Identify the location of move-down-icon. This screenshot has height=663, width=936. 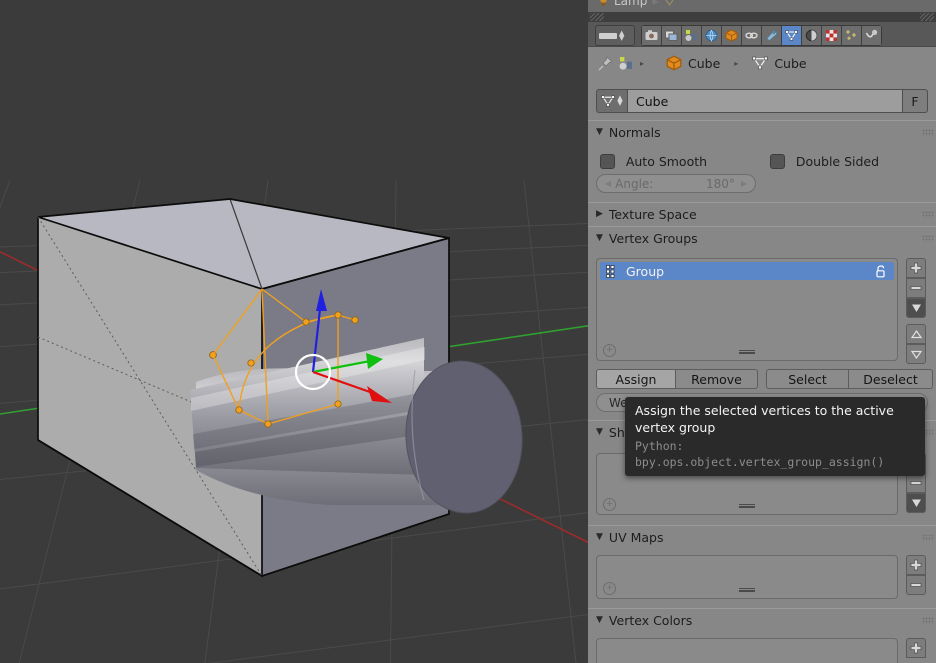
(916, 354).